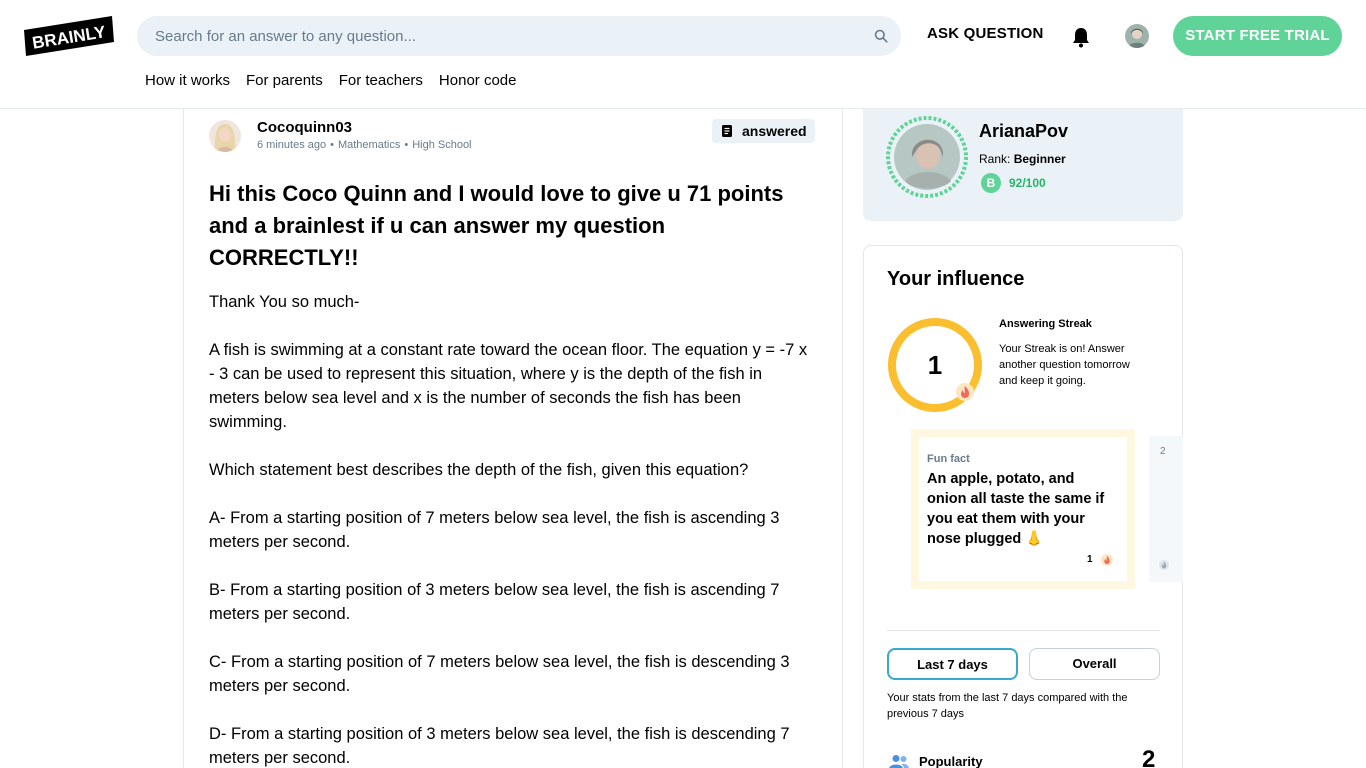  I want to click on question-time: 6 minutes ago, so click(292, 145).